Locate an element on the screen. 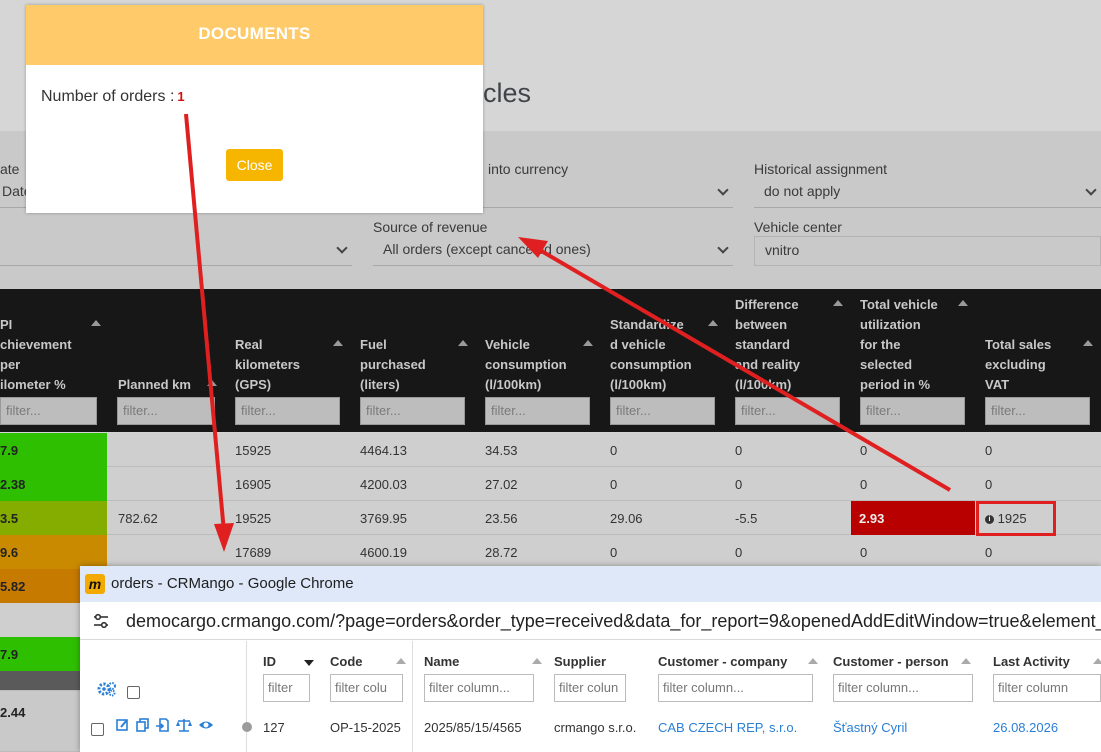 The image size is (1101, 752). settings-gears-icon is located at coordinates (107, 689).